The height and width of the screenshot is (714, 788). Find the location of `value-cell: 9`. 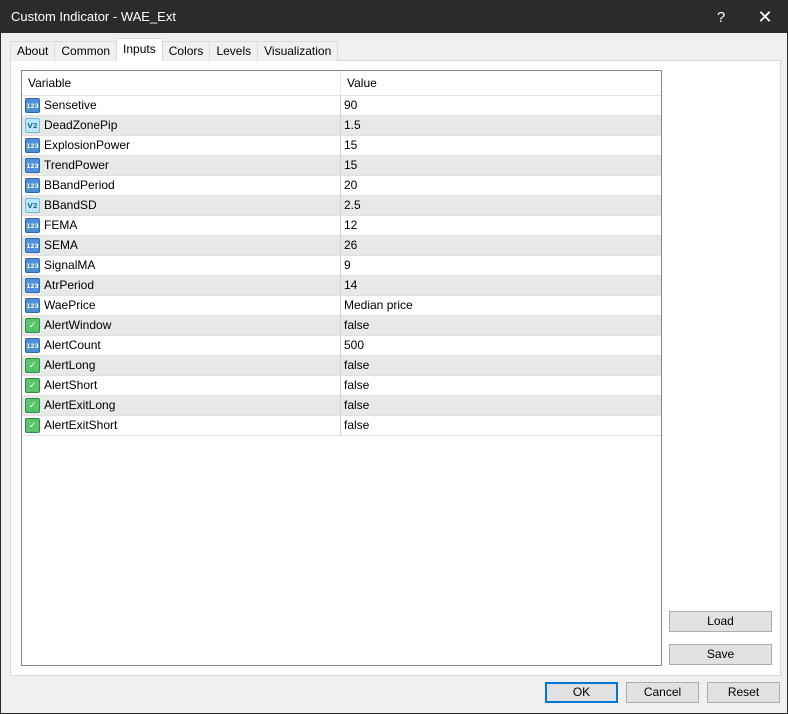

value-cell: 9 is located at coordinates (501, 265).